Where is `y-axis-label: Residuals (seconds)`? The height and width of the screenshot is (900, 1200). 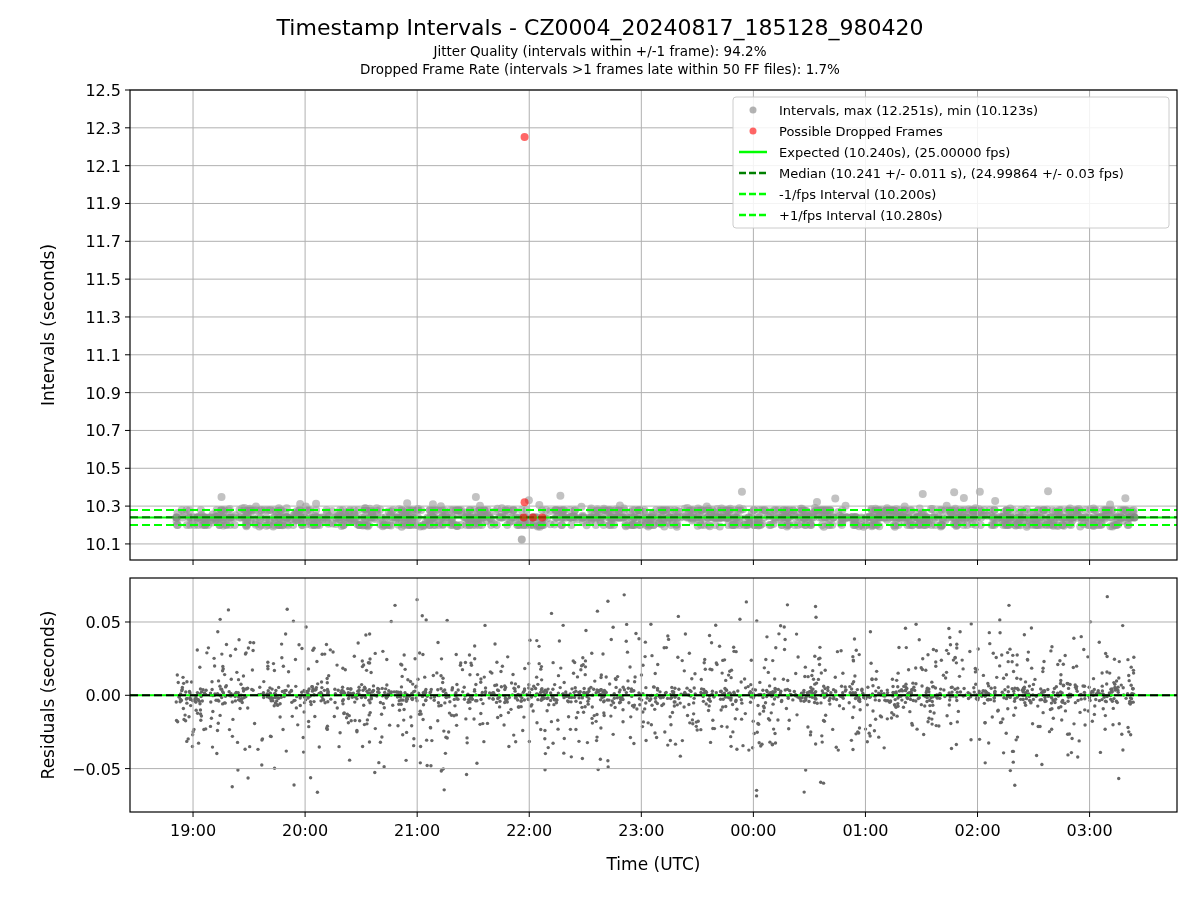 y-axis-label: Residuals (seconds) is located at coordinates (48, 695).